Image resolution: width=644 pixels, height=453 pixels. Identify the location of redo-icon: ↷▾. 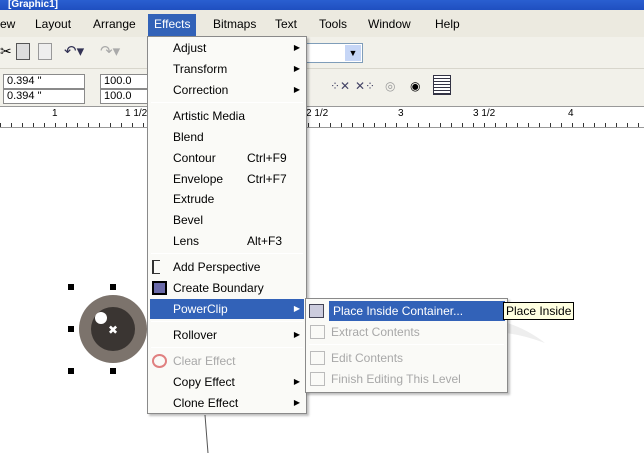
(110, 51).